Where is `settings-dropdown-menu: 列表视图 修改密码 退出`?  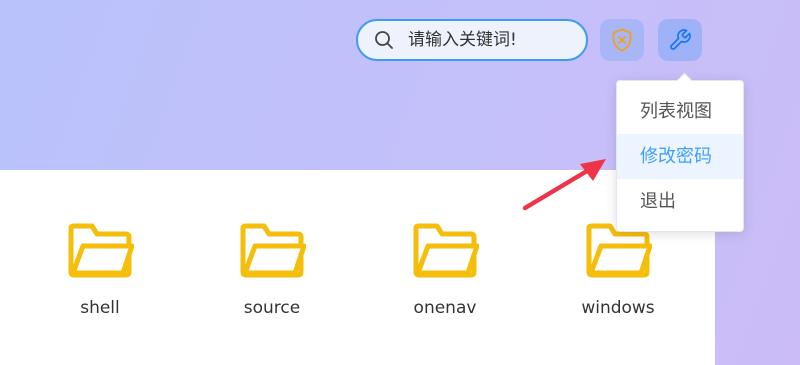 settings-dropdown-menu: 列表视图 修改密码 退出 is located at coordinates (680, 156).